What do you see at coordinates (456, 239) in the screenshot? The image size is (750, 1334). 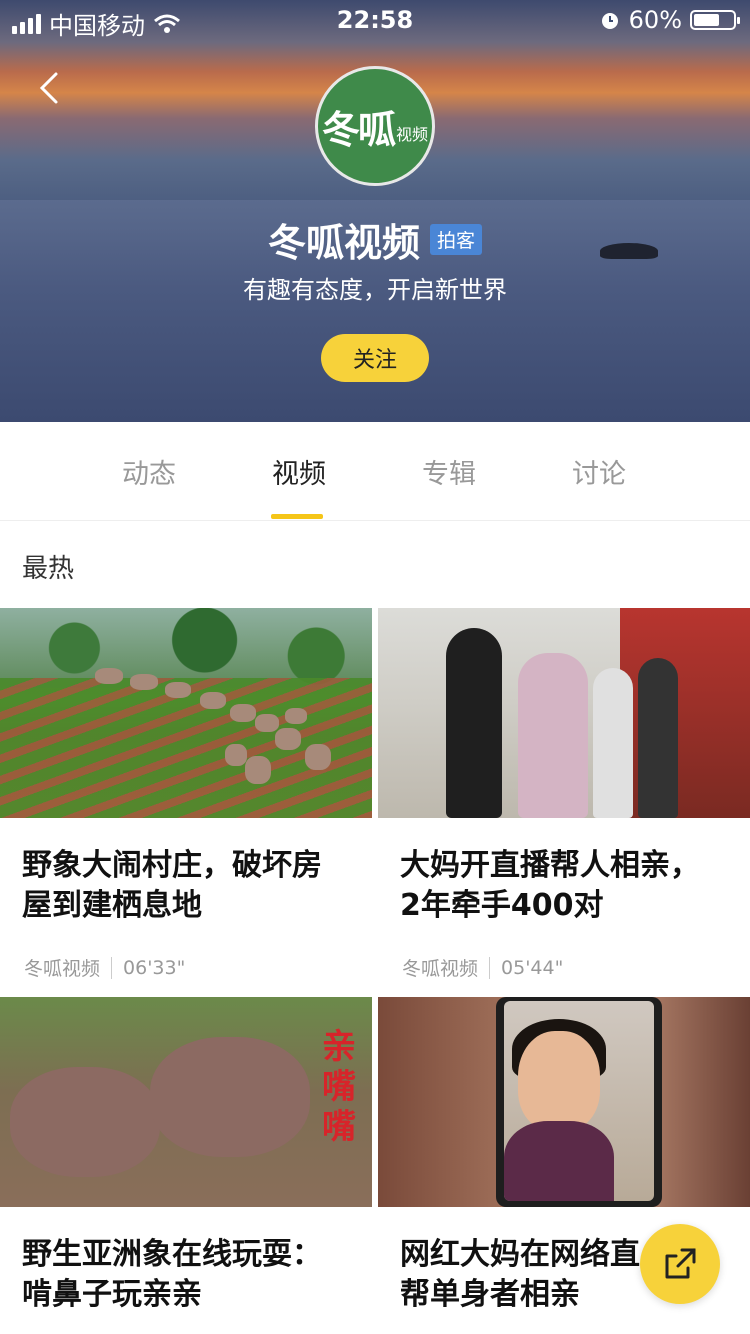 I see `channel-tag-badge: 拍客` at bounding box center [456, 239].